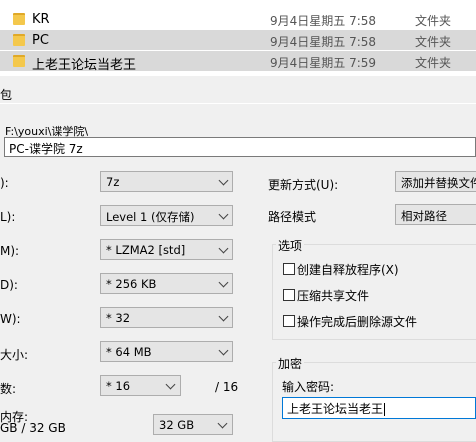 The width and height of the screenshot is (476, 442). I want to click on path-mode-select: 相对路径, so click(435, 214).